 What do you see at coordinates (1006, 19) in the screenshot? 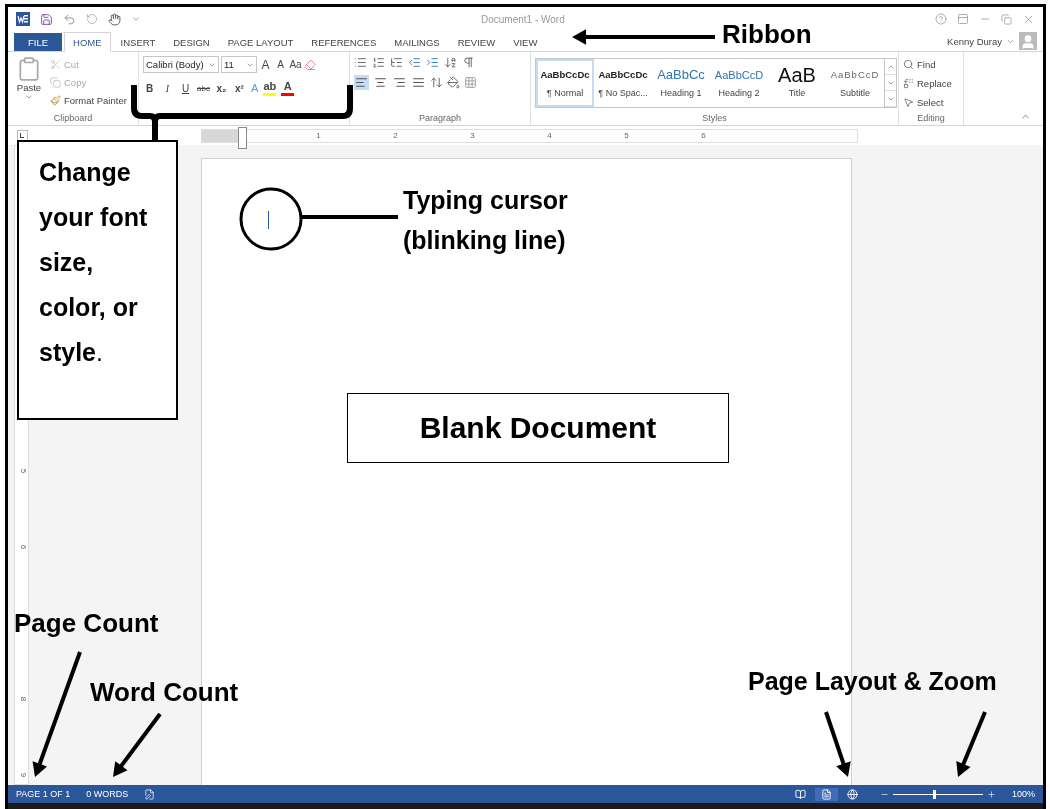
I see `restore-icon` at bounding box center [1006, 19].